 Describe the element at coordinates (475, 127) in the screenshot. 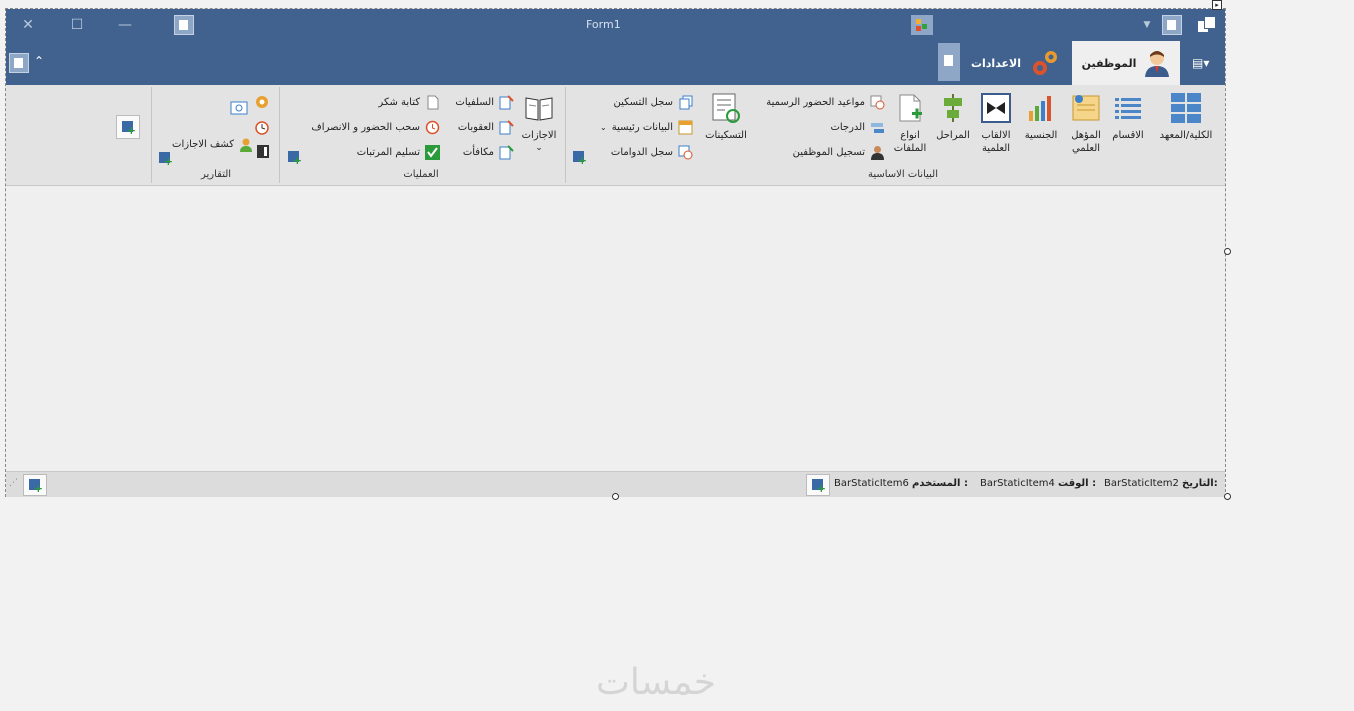

I see `penalties-label: العقوبات` at that location.